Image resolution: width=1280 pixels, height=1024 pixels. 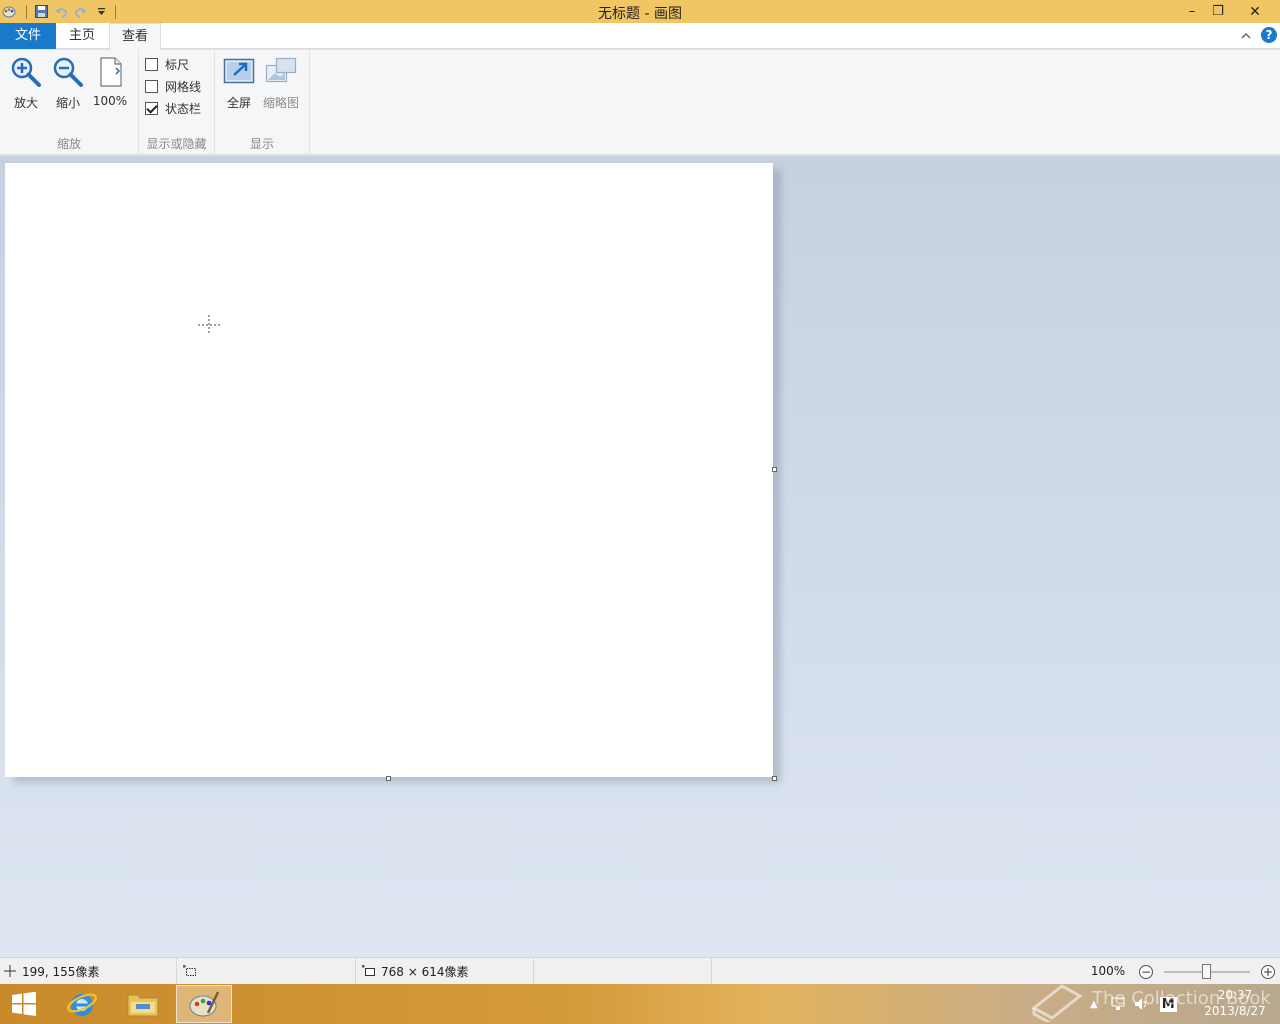 What do you see at coordinates (281, 70) in the screenshot?
I see `thumbnail-icon` at bounding box center [281, 70].